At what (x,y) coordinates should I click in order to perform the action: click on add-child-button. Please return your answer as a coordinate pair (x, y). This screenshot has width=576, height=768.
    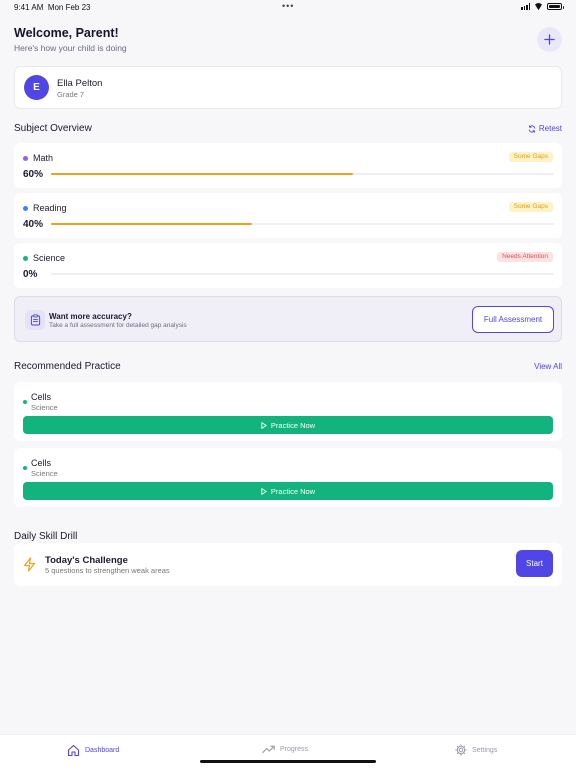
    Looking at the image, I should click on (549, 39).